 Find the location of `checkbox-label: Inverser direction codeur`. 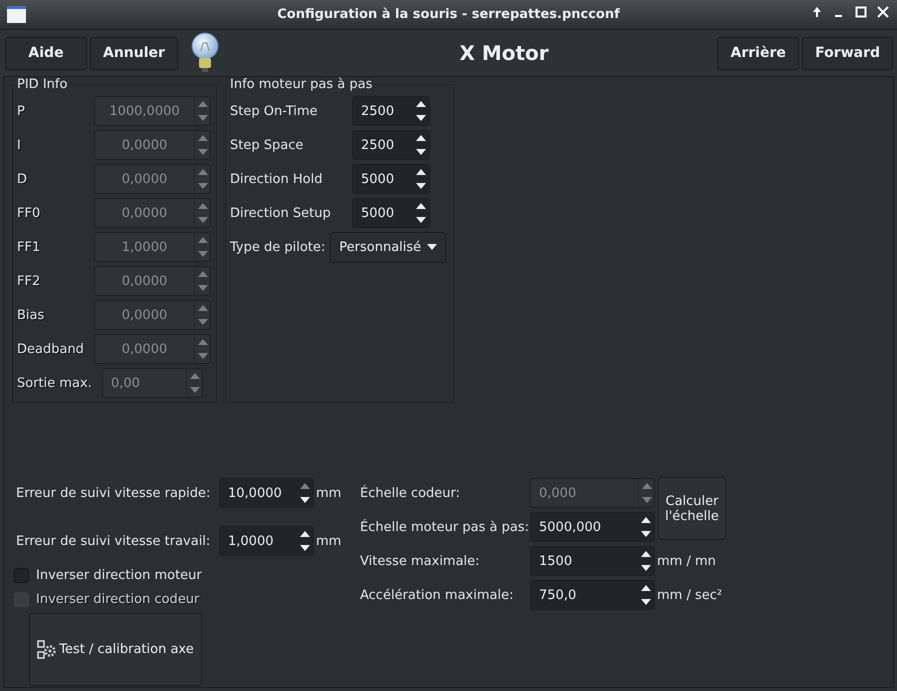

checkbox-label: Inverser direction codeur is located at coordinates (118, 599).